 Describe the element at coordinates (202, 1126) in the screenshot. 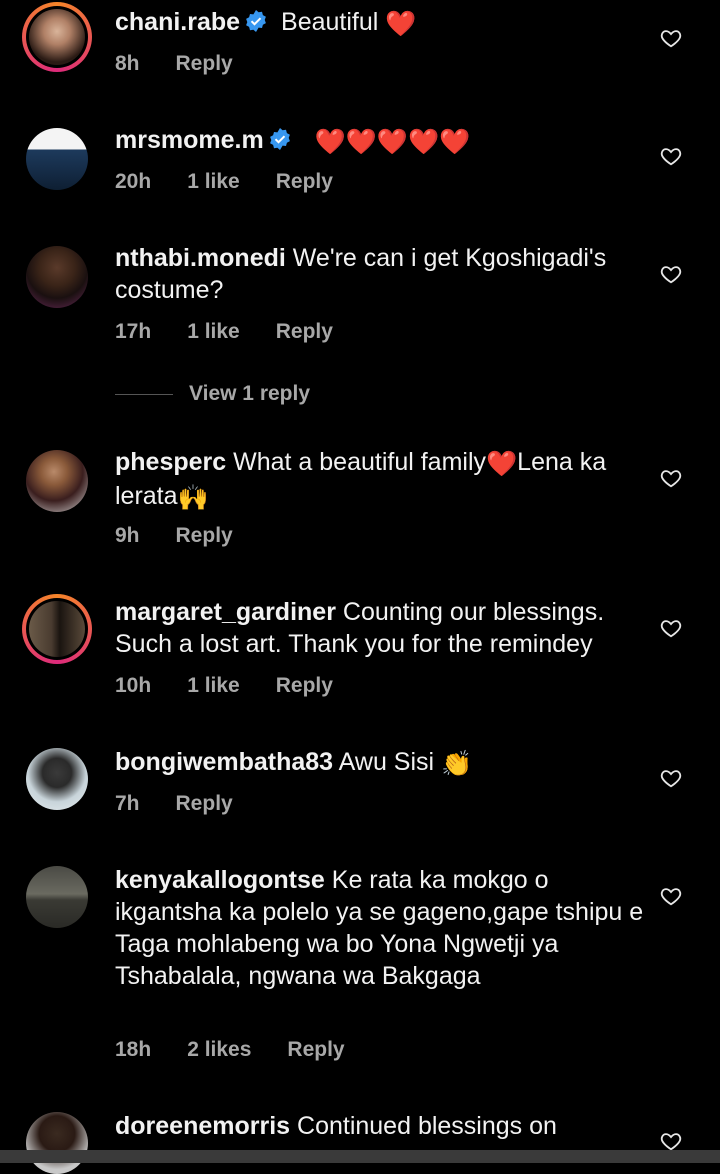

I see `comment-username: doreenemorris` at that location.